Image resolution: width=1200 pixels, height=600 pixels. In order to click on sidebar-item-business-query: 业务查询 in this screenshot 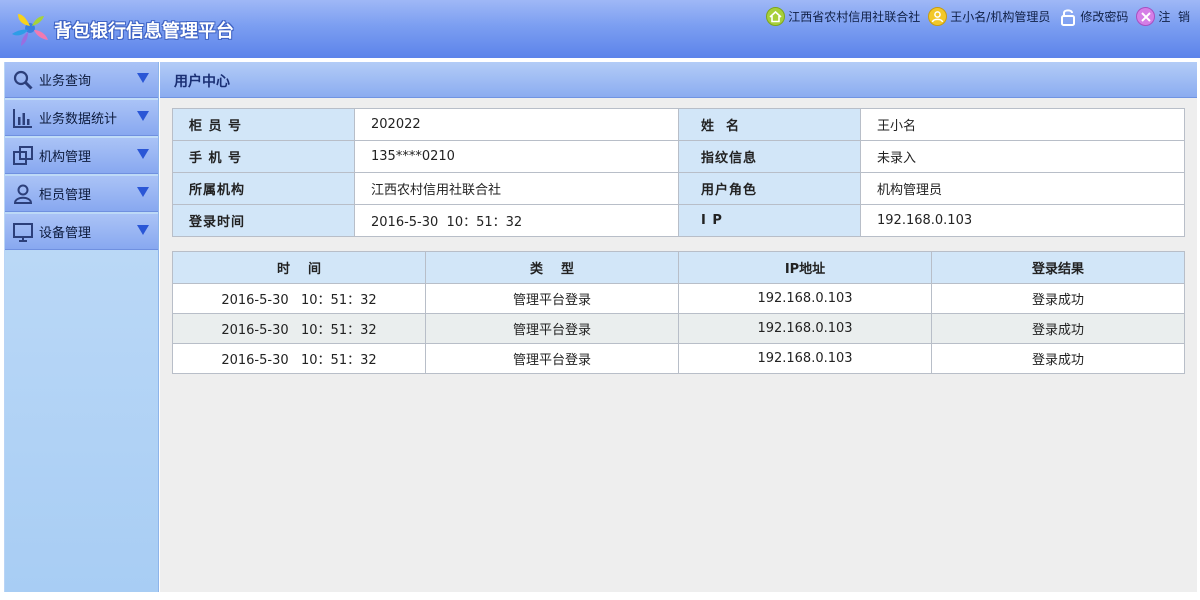, I will do `click(81, 80)`.